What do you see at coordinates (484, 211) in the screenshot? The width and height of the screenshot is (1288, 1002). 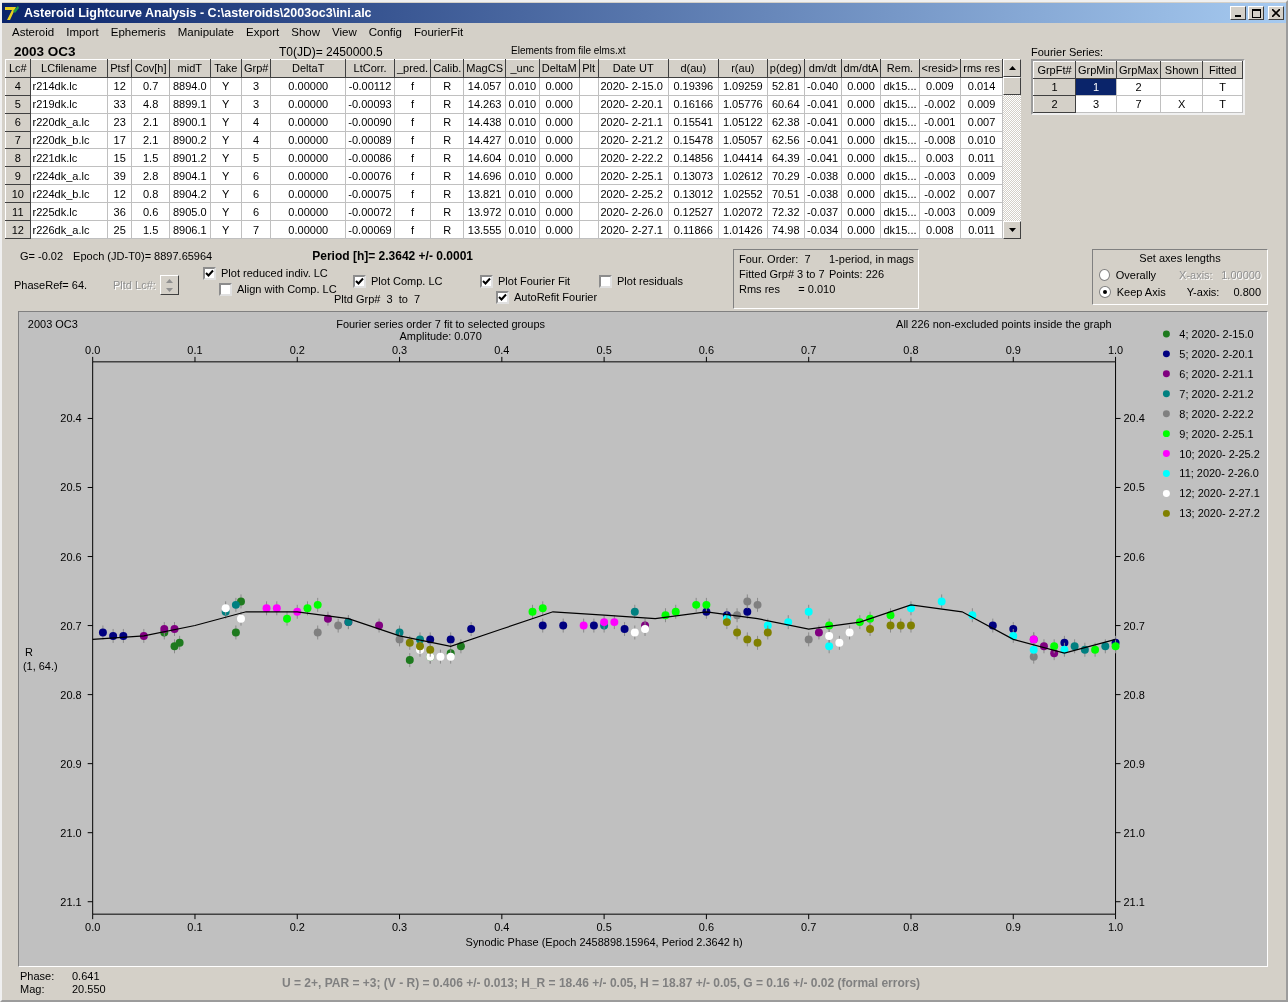 I see `table-cell: 13.972` at bounding box center [484, 211].